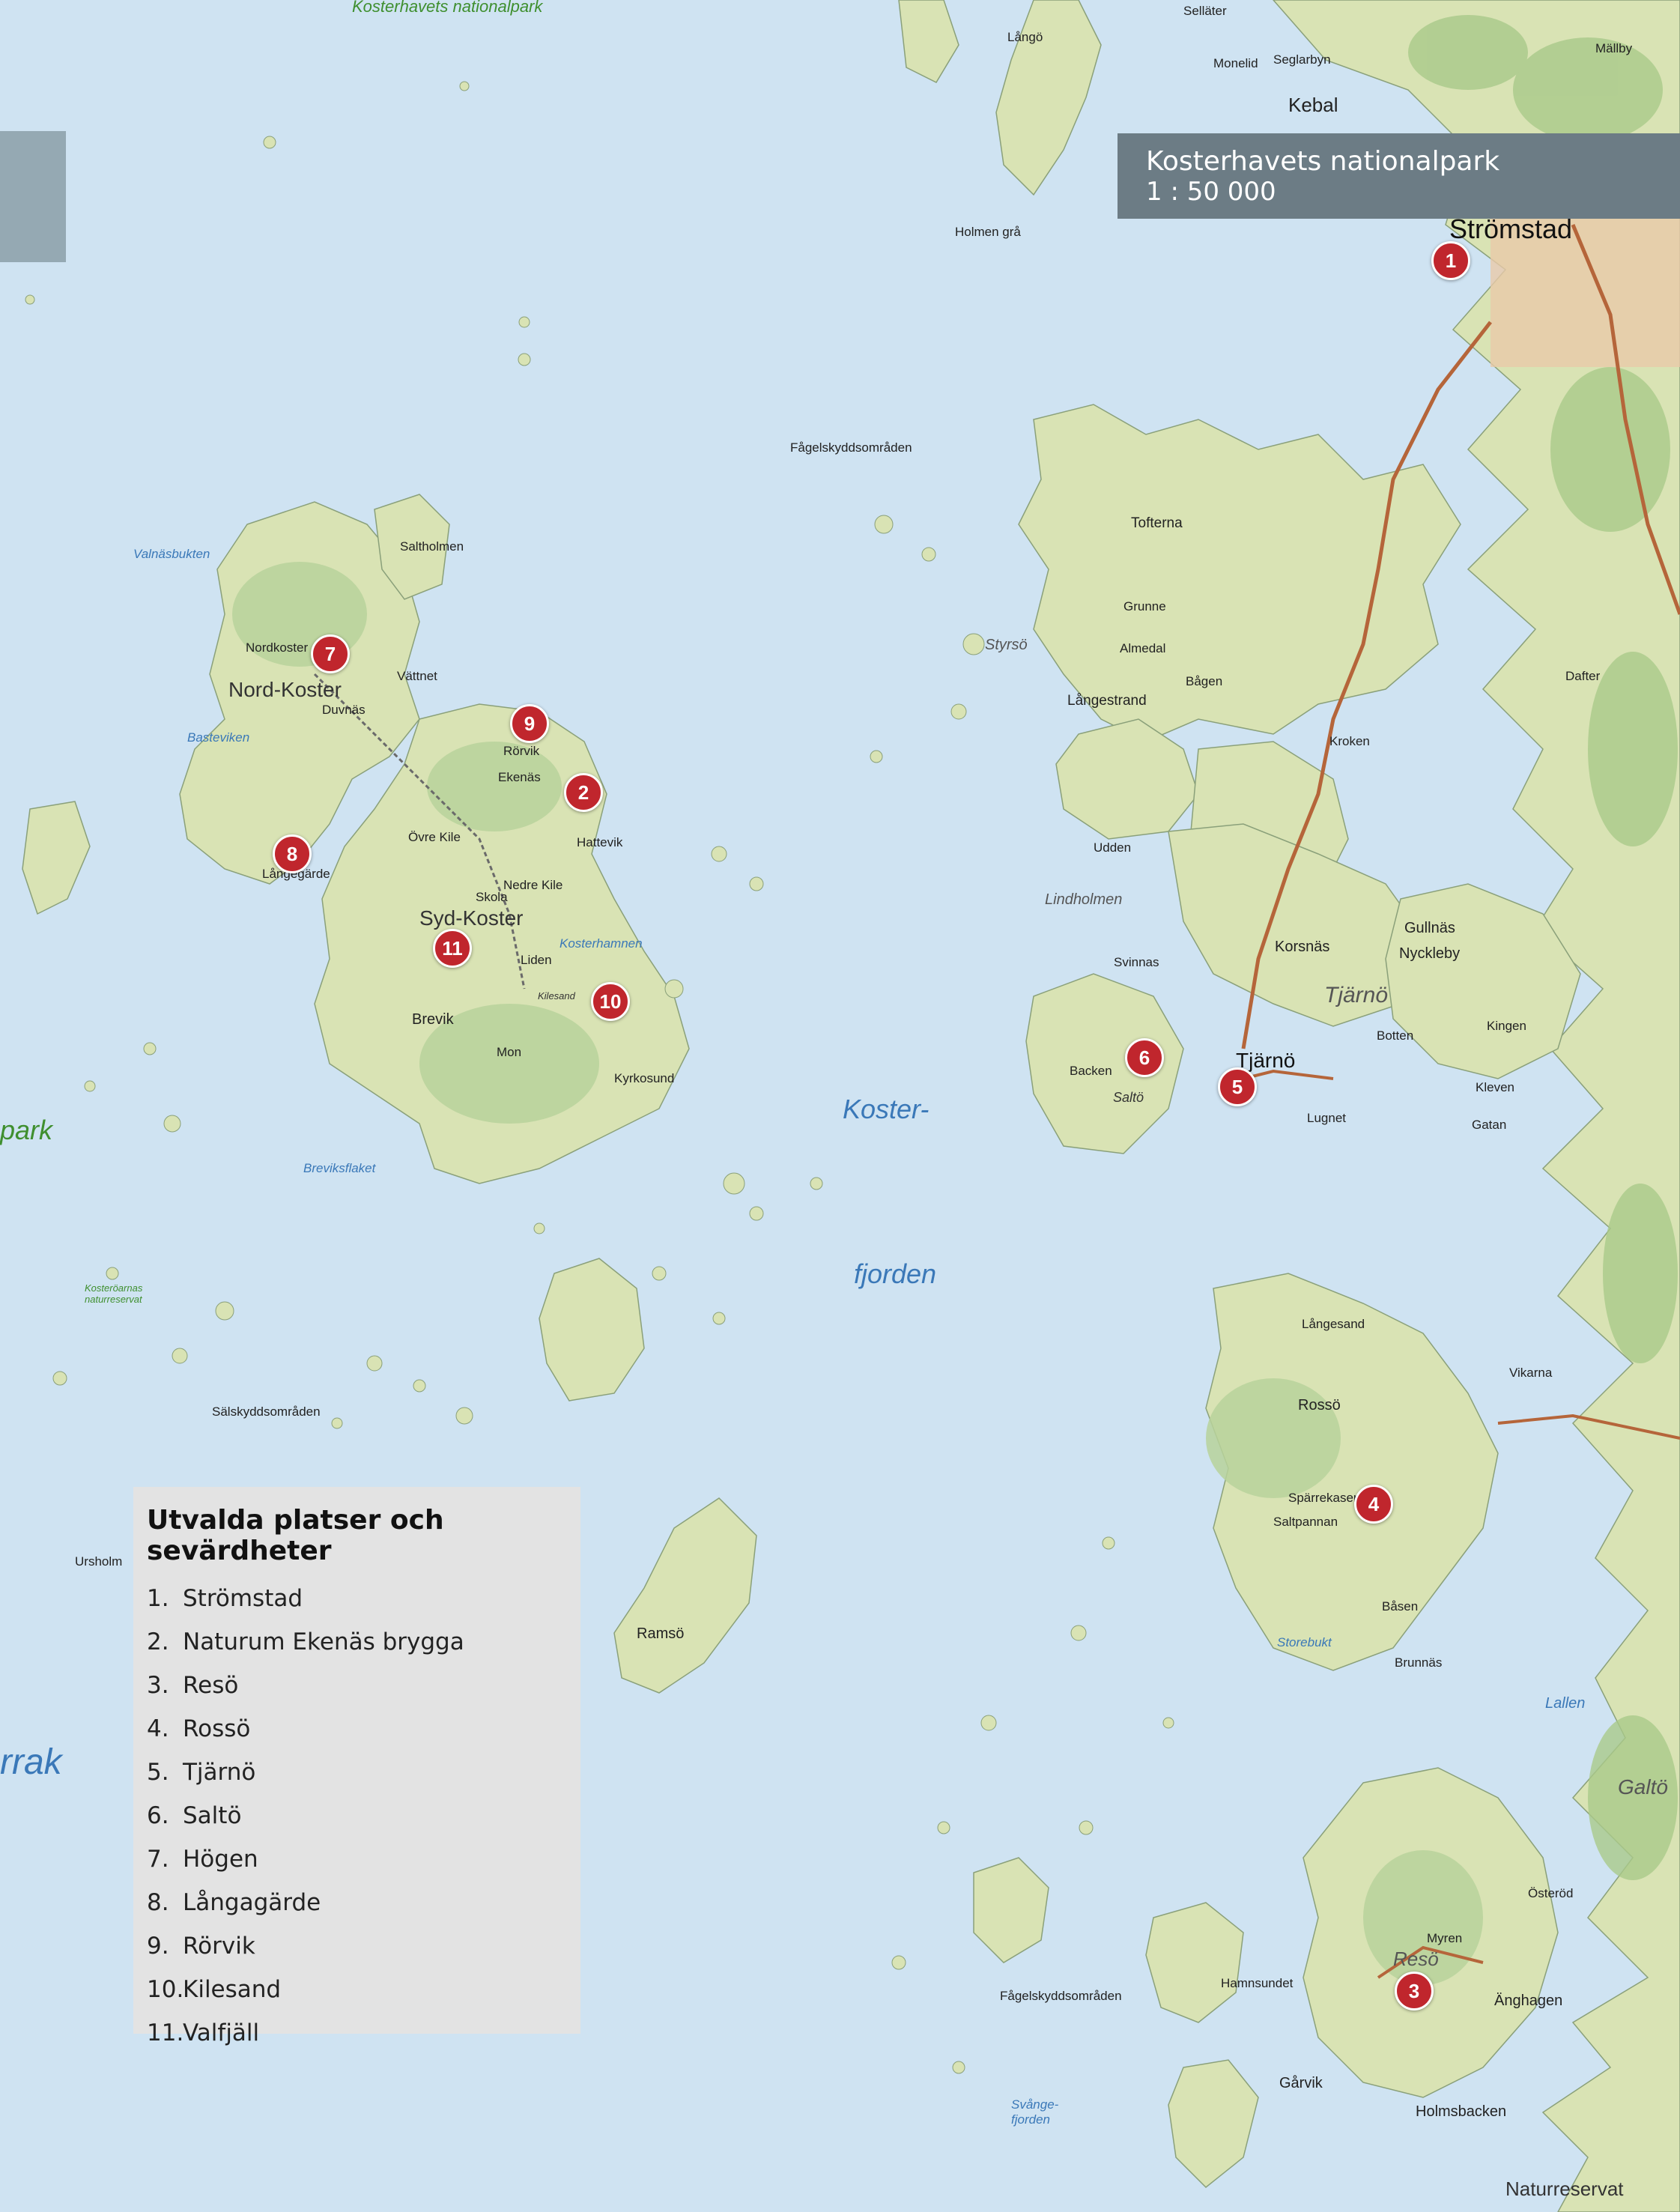 The width and height of the screenshot is (1680, 2212). Describe the element at coordinates (1583, 676) in the screenshot. I see `label-dafter: Dafter` at that location.